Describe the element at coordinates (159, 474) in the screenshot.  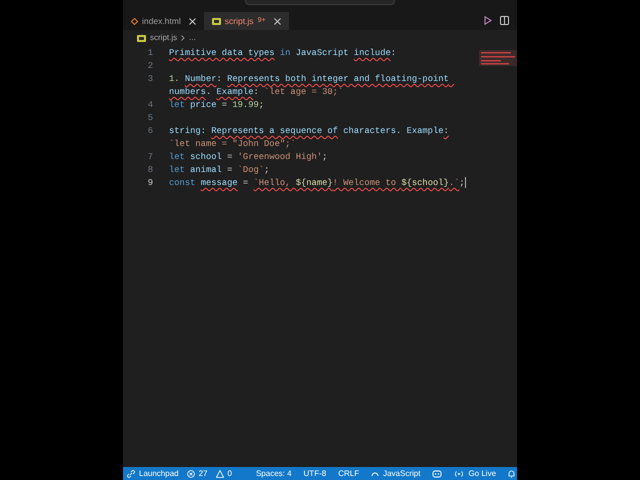
I see `status-item: Launchpad` at that location.